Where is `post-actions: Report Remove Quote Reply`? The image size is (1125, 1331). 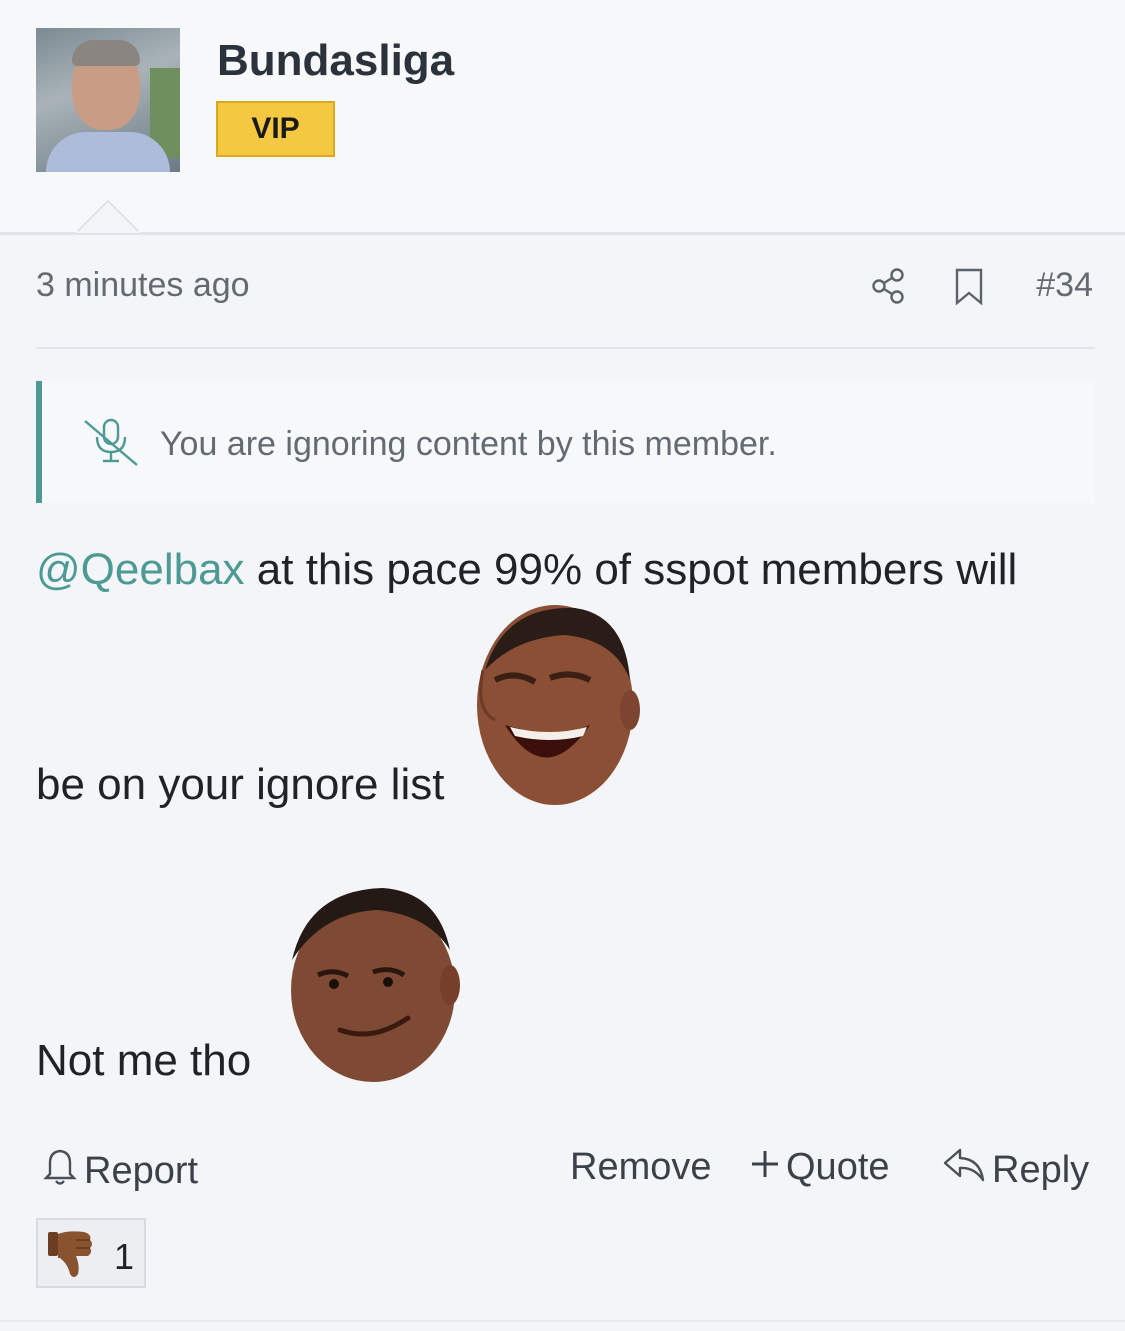 post-actions: Report Remove Quote Reply is located at coordinates (562, 1170).